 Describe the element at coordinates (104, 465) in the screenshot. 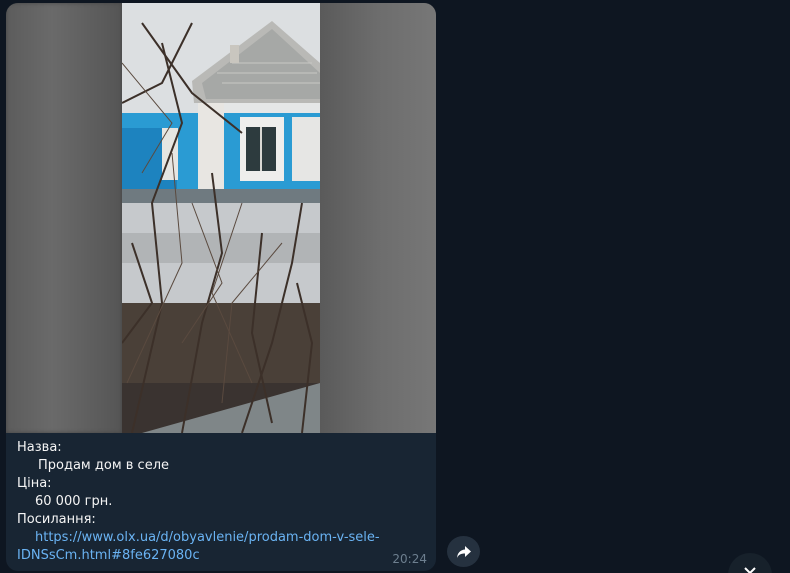

I see `field-value-name: Продам дом в селе` at that location.